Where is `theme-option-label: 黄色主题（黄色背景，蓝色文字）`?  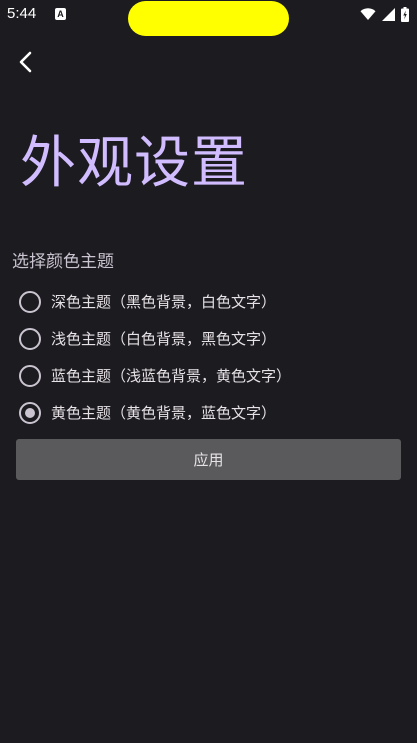 theme-option-label: 黄色主题（黄色背景，蓝色文字） is located at coordinates (164, 413).